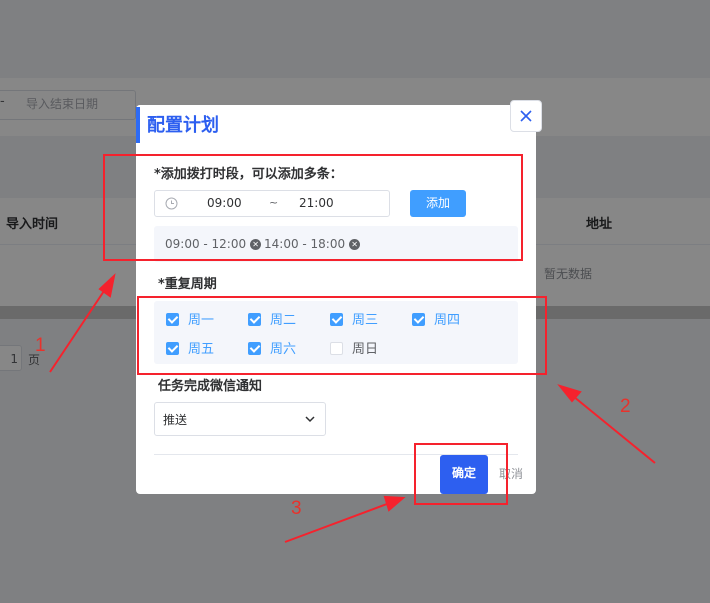 Image resolution: width=710 pixels, height=603 pixels. I want to click on arrow-1-line, so click(80, 327).